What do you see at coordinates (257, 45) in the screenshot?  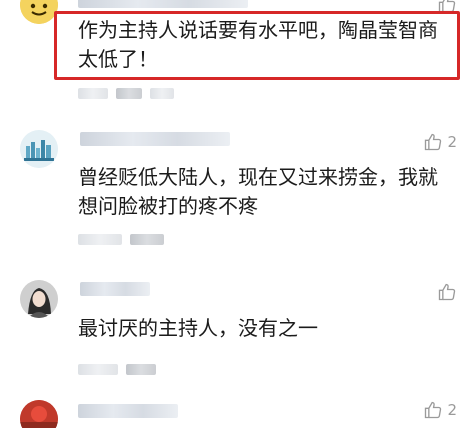 I see `highlight-box` at bounding box center [257, 45].